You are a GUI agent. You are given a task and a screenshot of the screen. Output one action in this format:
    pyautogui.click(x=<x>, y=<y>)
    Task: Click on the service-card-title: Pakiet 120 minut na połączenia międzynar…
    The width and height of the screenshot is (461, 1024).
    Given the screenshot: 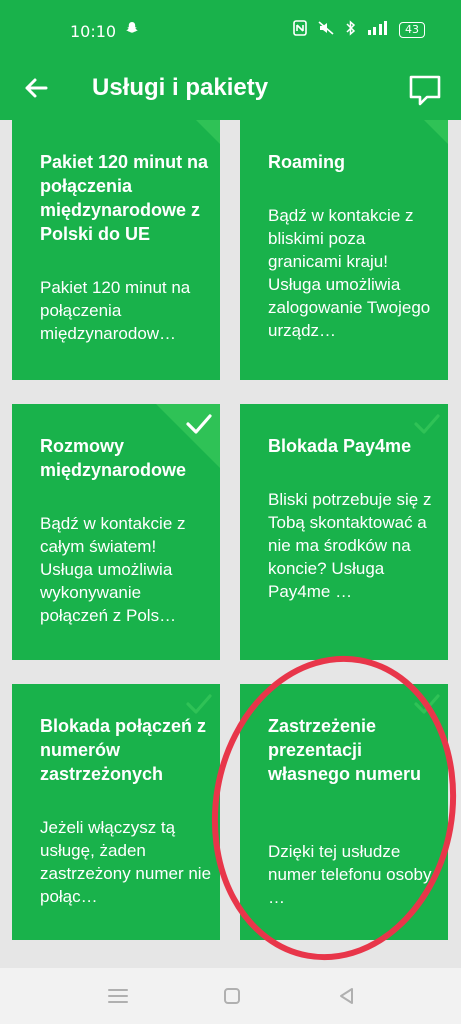 What is the action you would take?
    pyautogui.click(x=124, y=198)
    